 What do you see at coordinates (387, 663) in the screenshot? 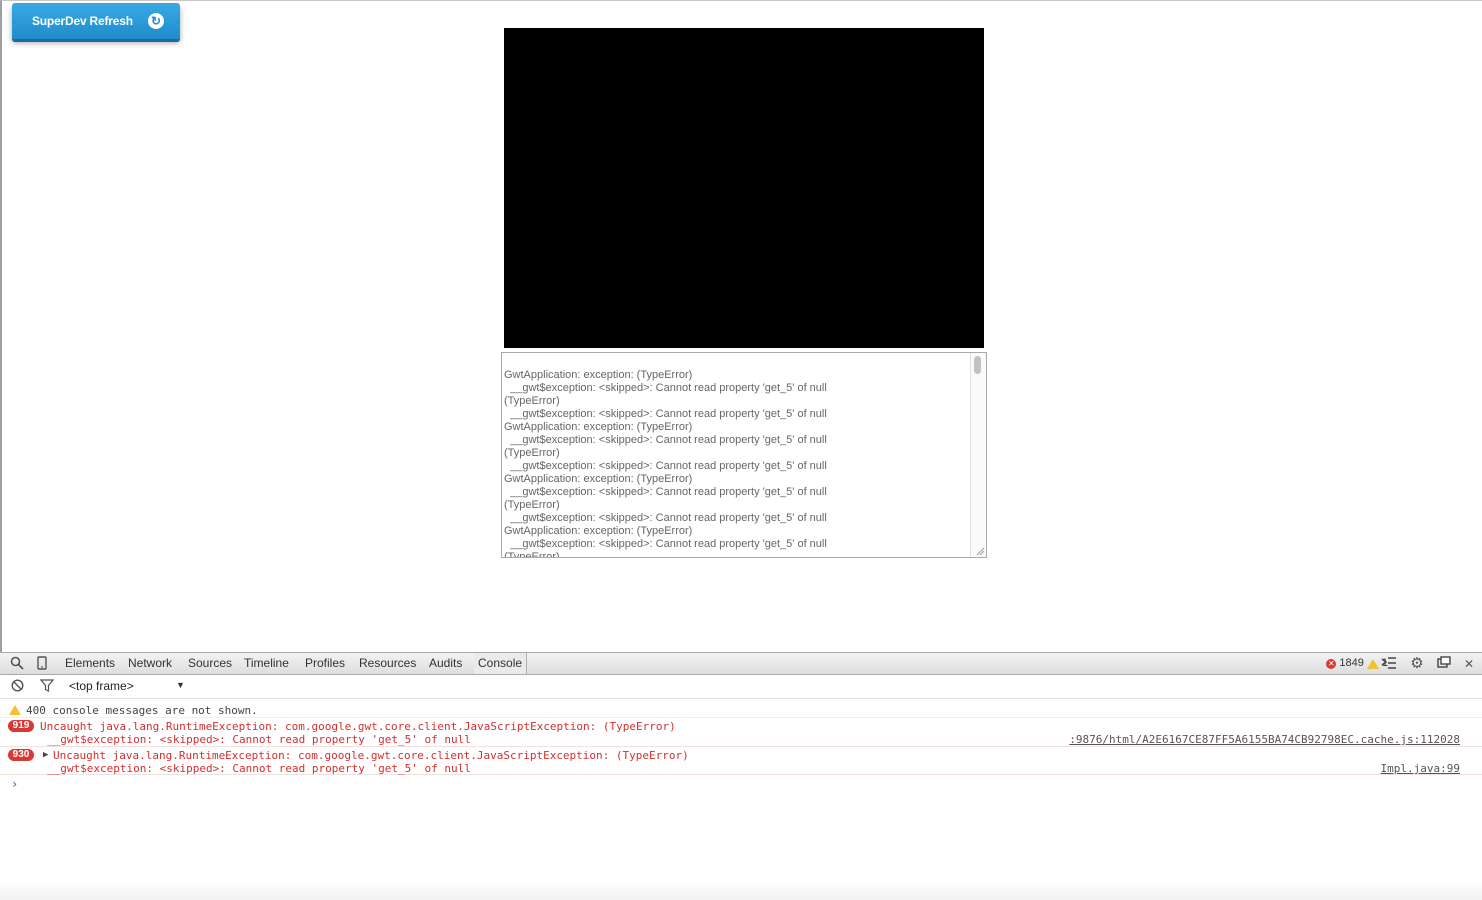
I see `tab-resources: Resources` at bounding box center [387, 663].